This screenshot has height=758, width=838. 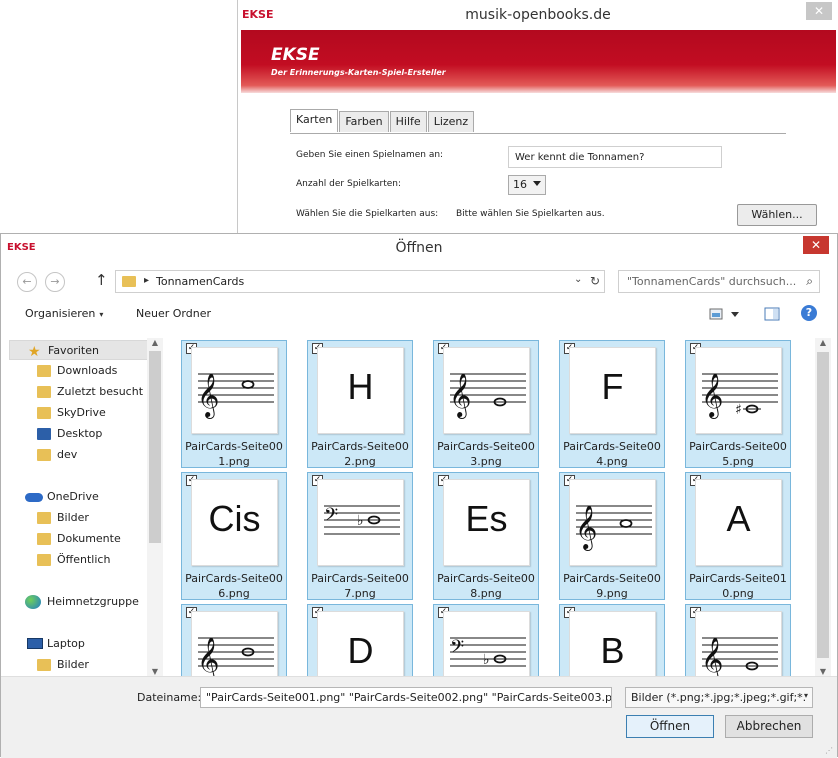 What do you see at coordinates (829, 750) in the screenshot?
I see `resize-grip-icon: ⋰` at bounding box center [829, 750].